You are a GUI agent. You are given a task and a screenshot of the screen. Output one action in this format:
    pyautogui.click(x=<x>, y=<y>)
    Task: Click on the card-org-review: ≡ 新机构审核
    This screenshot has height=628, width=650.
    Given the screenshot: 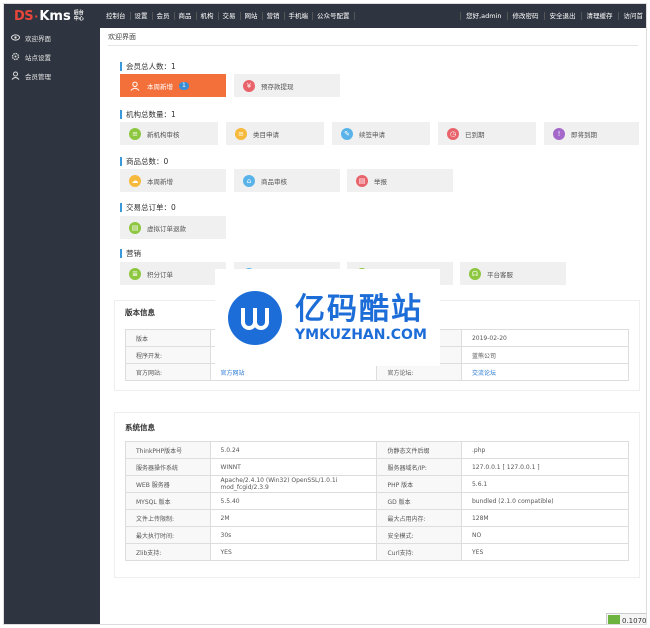 What is the action you would take?
    pyautogui.click(x=169, y=133)
    